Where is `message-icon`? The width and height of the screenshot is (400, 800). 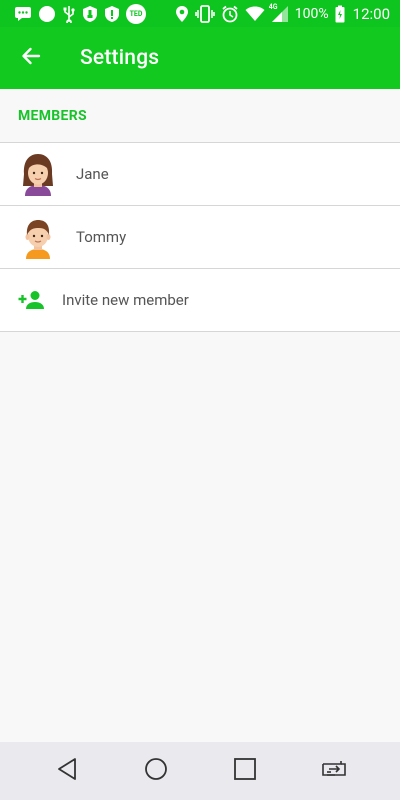
message-icon is located at coordinates (23, 14).